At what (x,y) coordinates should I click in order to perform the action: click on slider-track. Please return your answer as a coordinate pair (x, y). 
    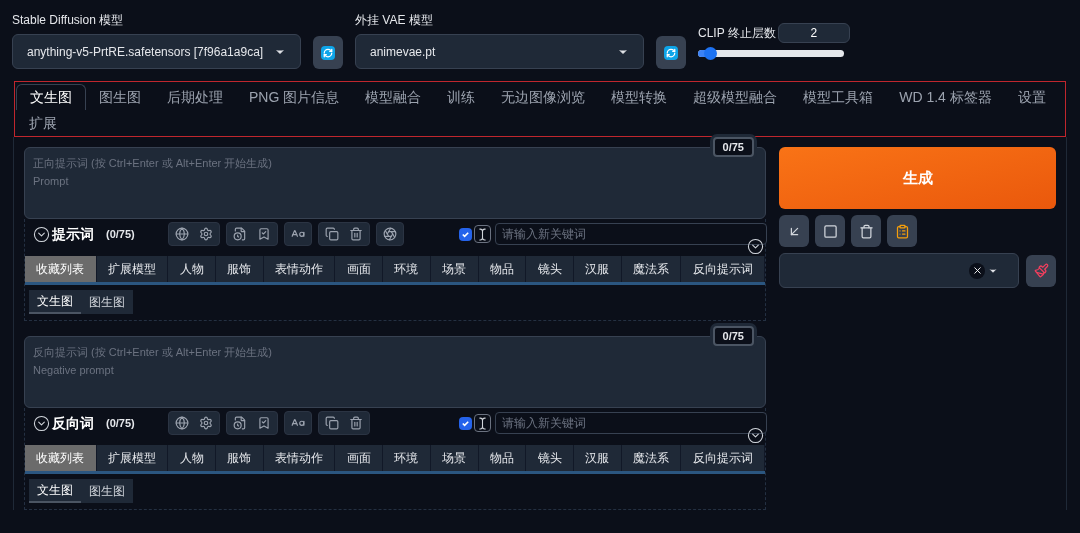
    Looking at the image, I should click on (771, 53).